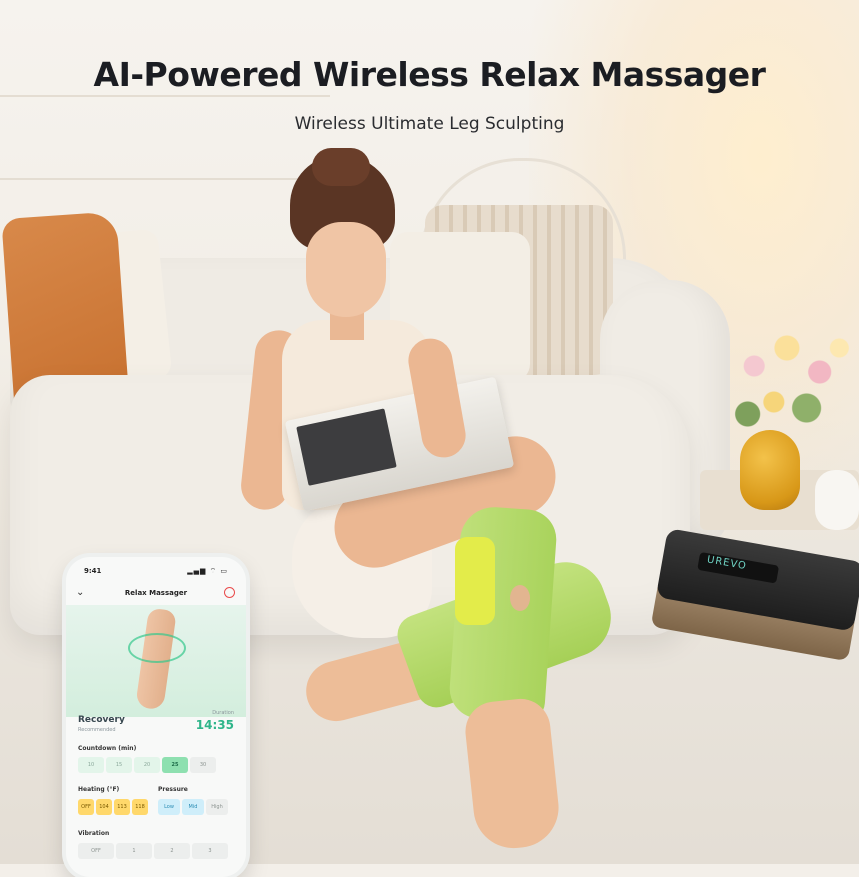  I want to click on vibration-option: 1, so click(134, 851).